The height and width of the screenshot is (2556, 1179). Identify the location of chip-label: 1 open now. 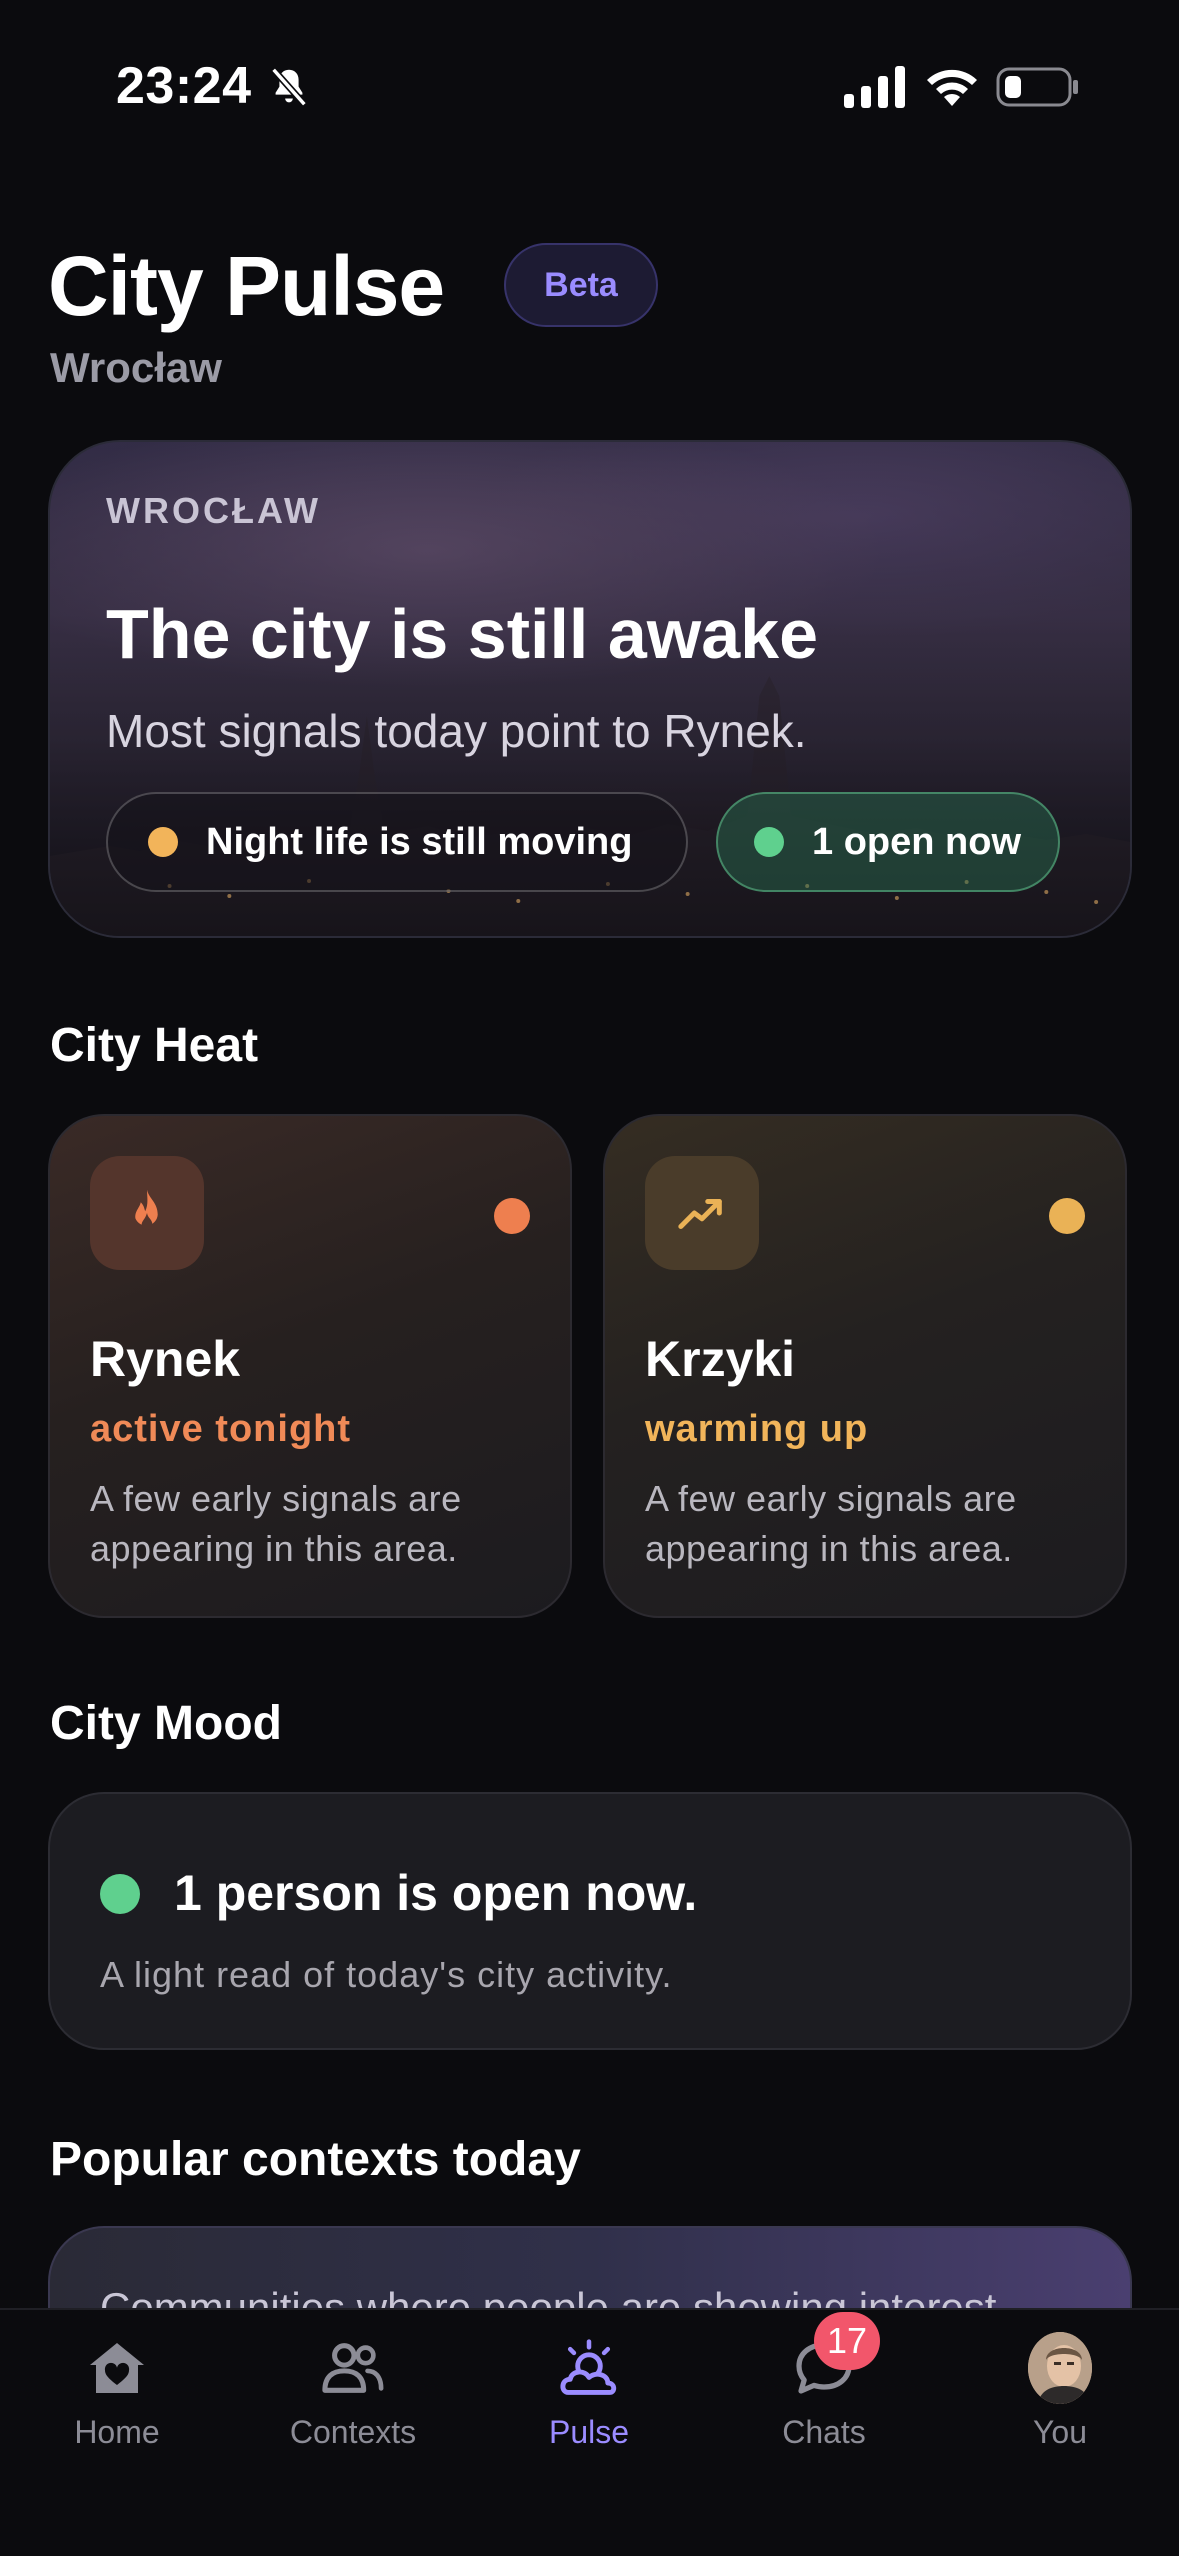
(916, 841).